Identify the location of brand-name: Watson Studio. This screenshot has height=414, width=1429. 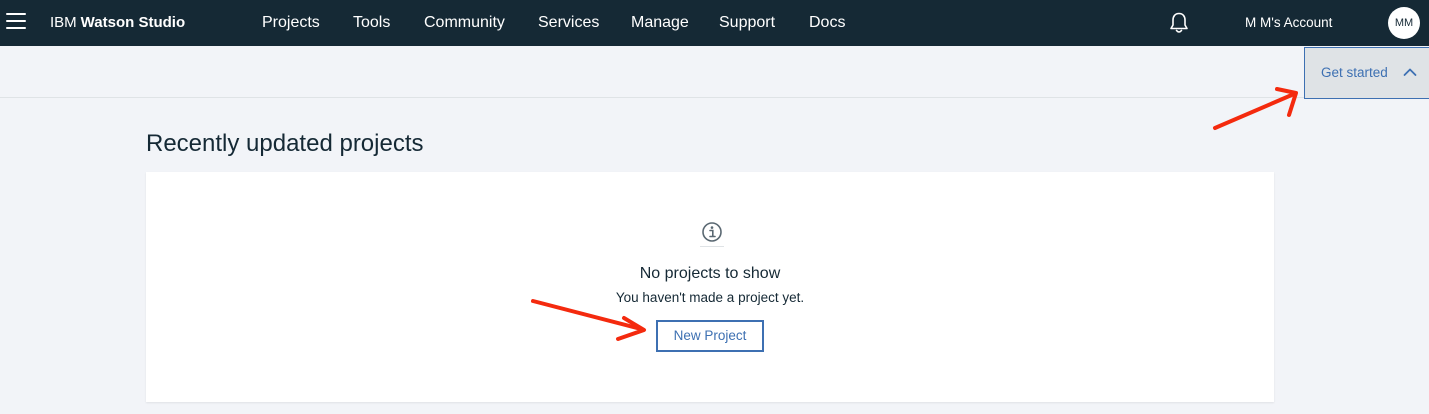
(133, 22).